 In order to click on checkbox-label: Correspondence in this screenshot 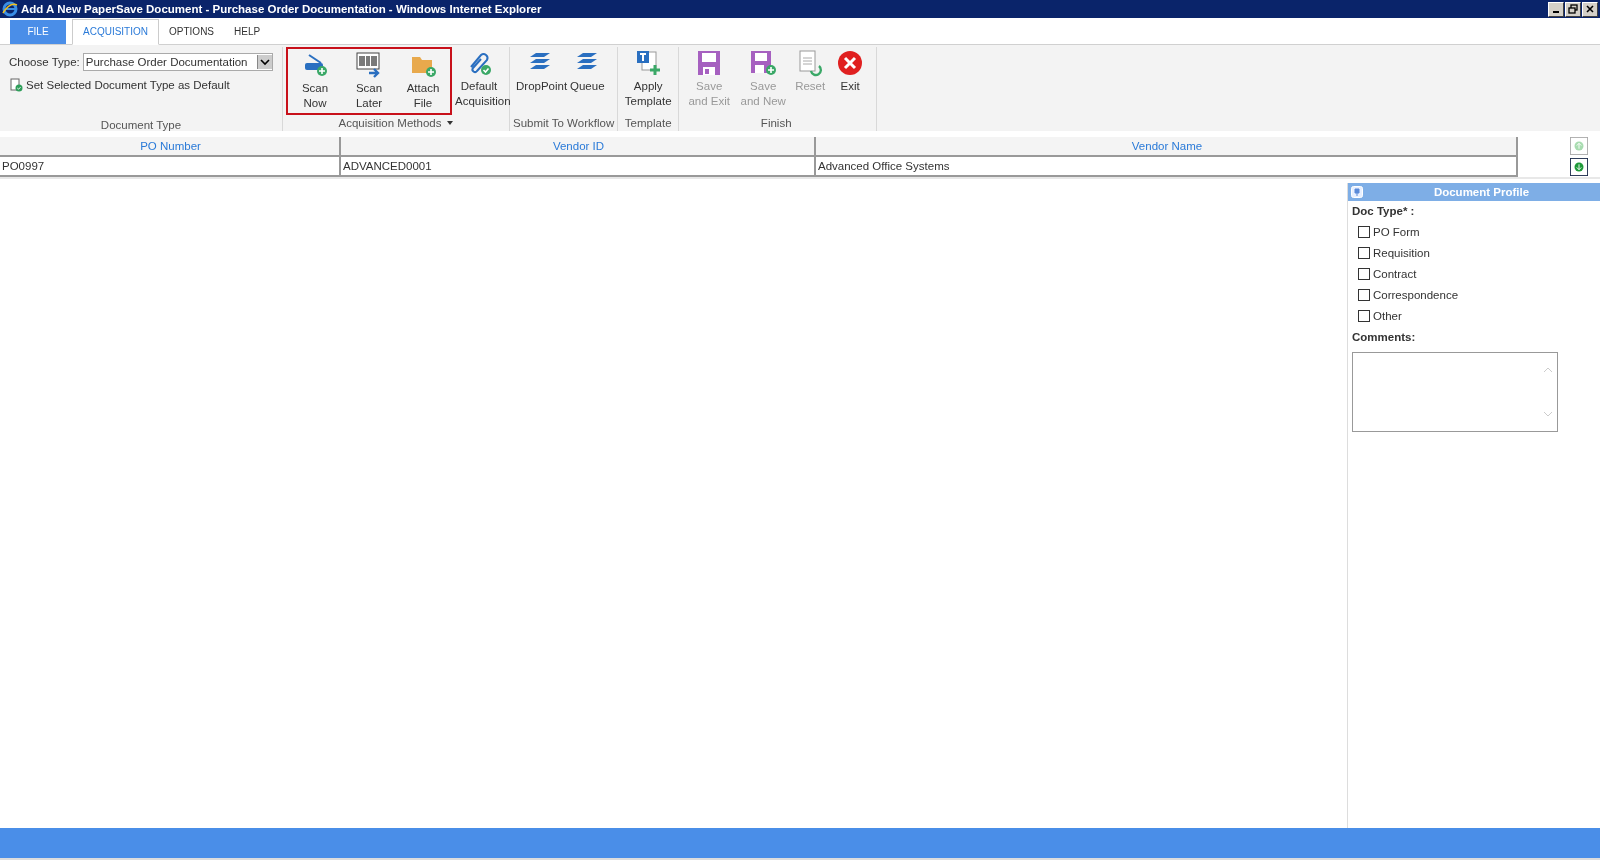, I will do `click(1416, 295)`.